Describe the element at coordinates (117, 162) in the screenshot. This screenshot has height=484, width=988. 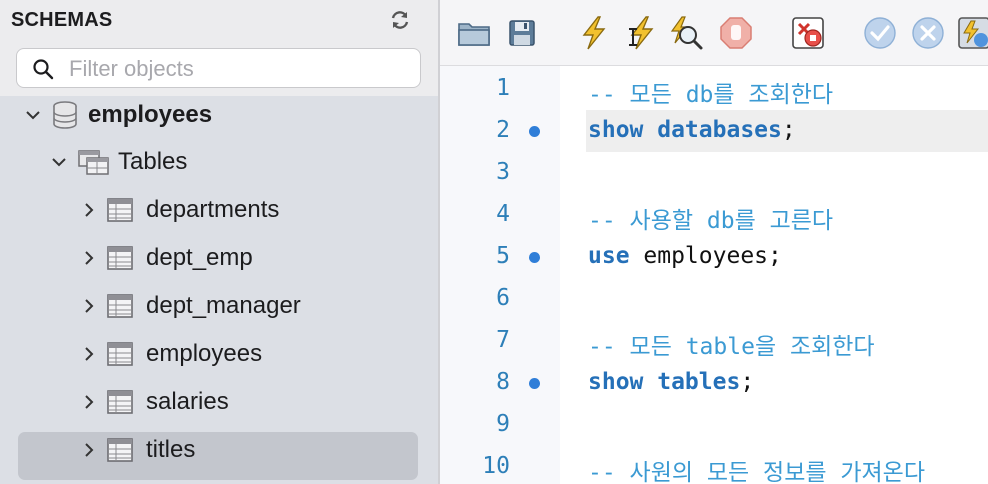
I see `tree-item-tables-folder: Tables` at that location.